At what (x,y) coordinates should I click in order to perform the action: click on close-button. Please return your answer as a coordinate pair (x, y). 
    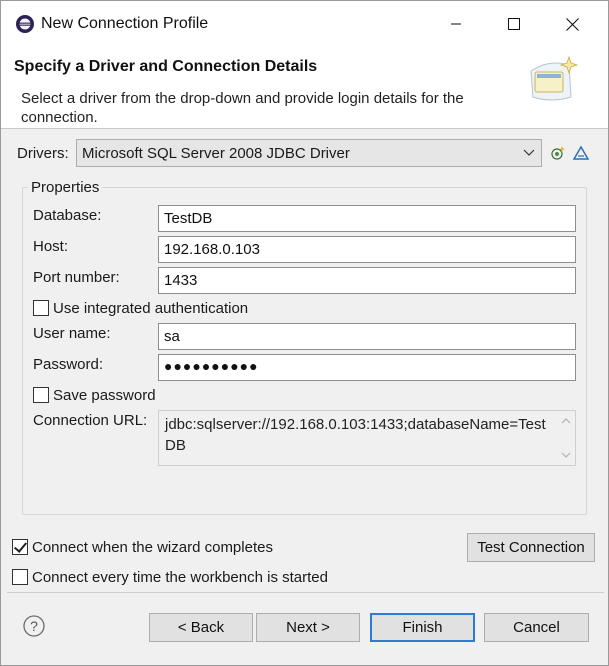
    Looking at the image, I should click on (572, 24).